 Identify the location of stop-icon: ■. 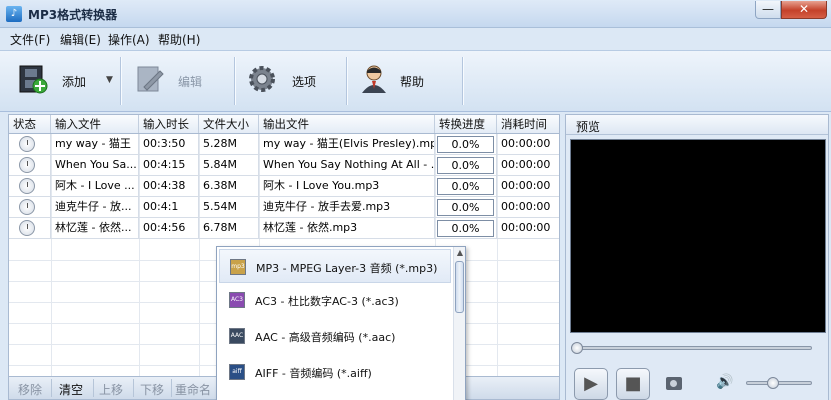
(633, 383).